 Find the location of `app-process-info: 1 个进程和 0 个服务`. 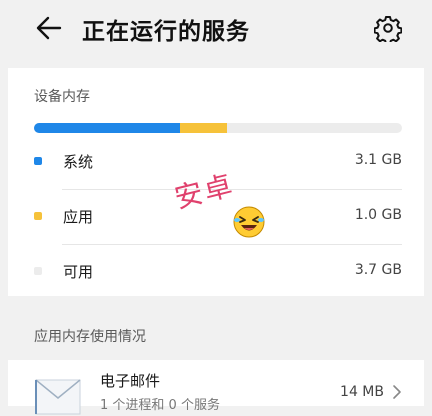

app-process-info: 1 个进程和 0 个服务 is located at coordinates (160, 405).